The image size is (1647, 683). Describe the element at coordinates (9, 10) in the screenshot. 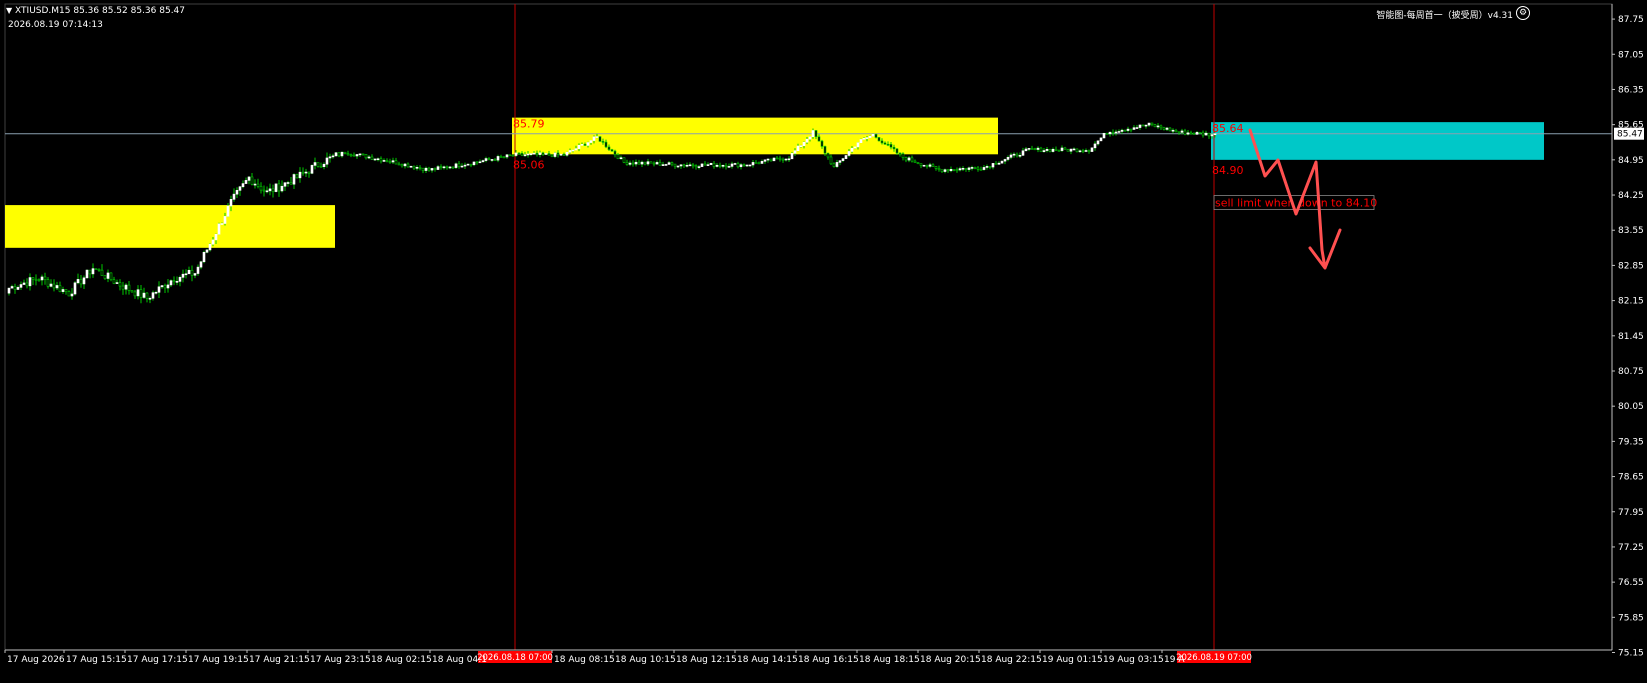

I see `triangle-down-icon: ▼` at that location.